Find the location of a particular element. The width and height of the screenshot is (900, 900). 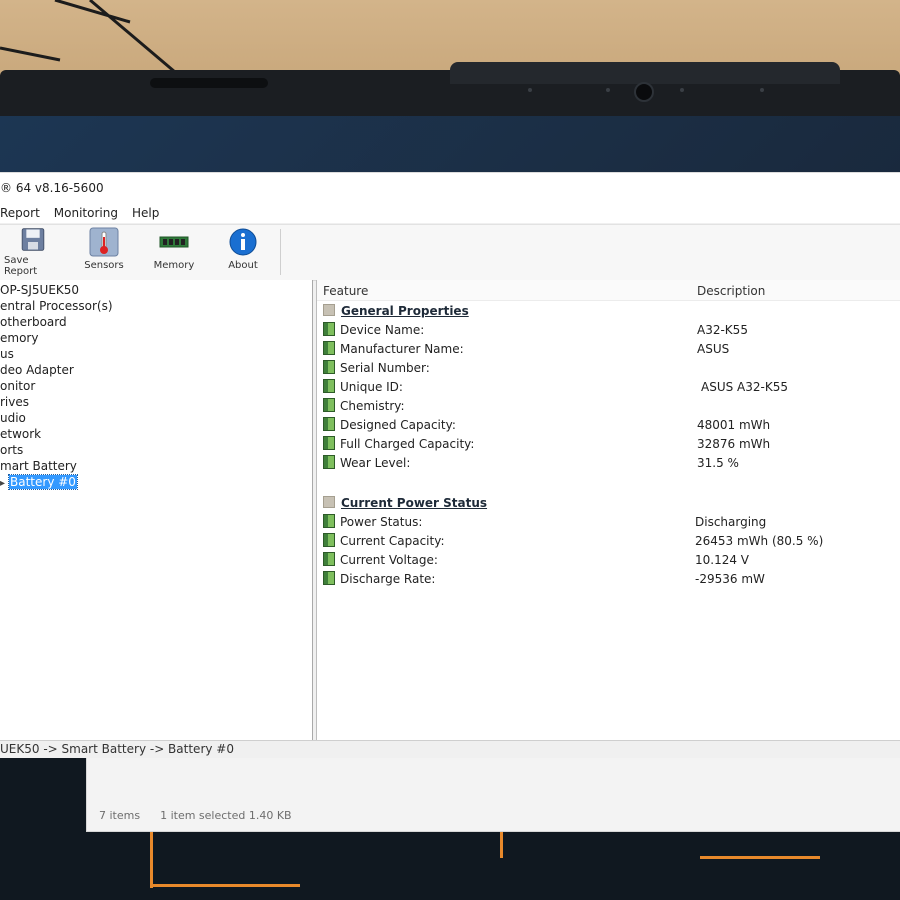

explorer-statusbar: 7 items 1 item selected 1.40 KB is located at coordinates (195, 815).